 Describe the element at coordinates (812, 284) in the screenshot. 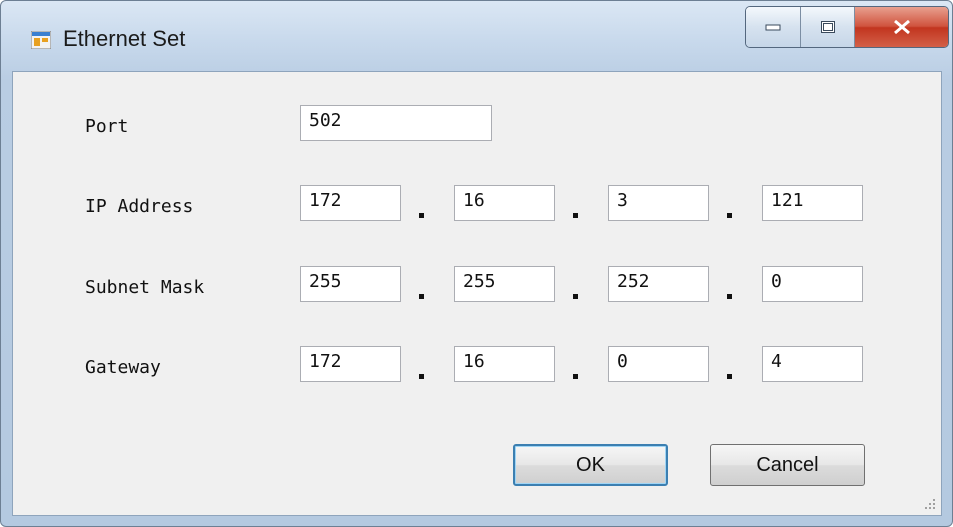

I see `subnet-octet-4-input: 0` at that location.